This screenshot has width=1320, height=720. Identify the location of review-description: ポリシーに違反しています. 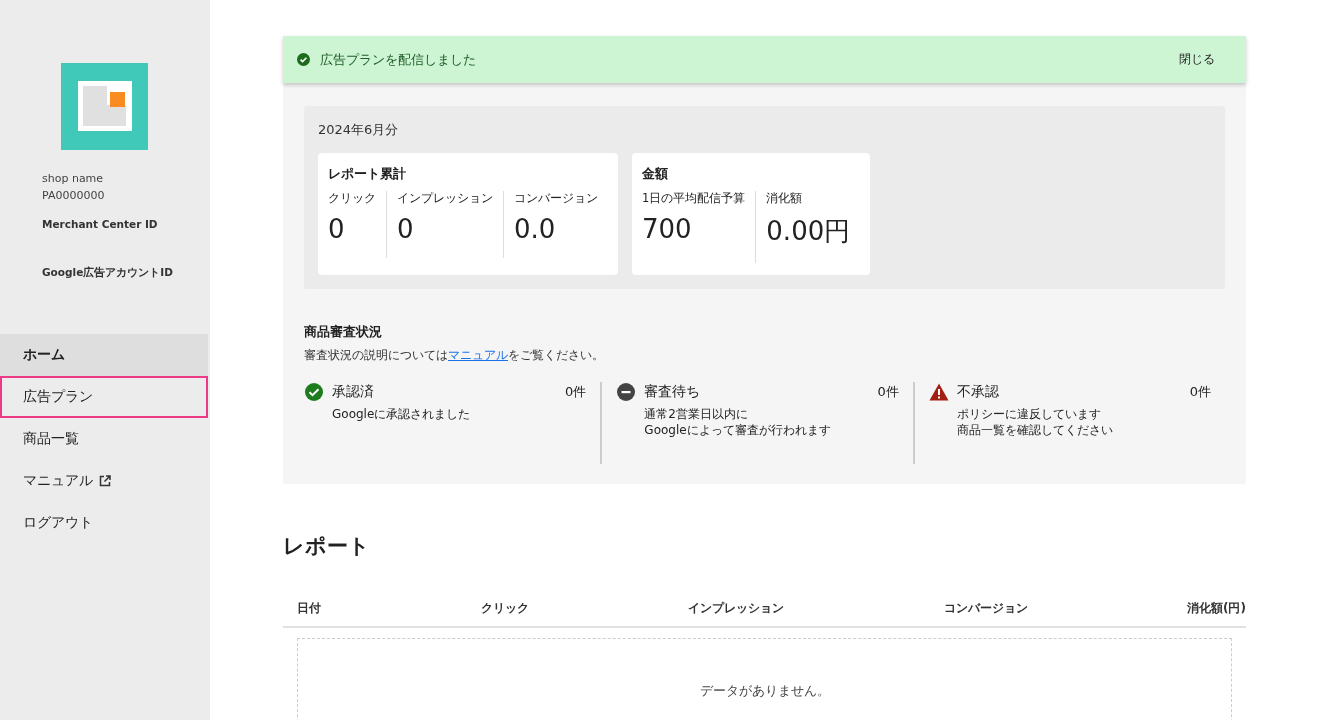
(1029, 414).